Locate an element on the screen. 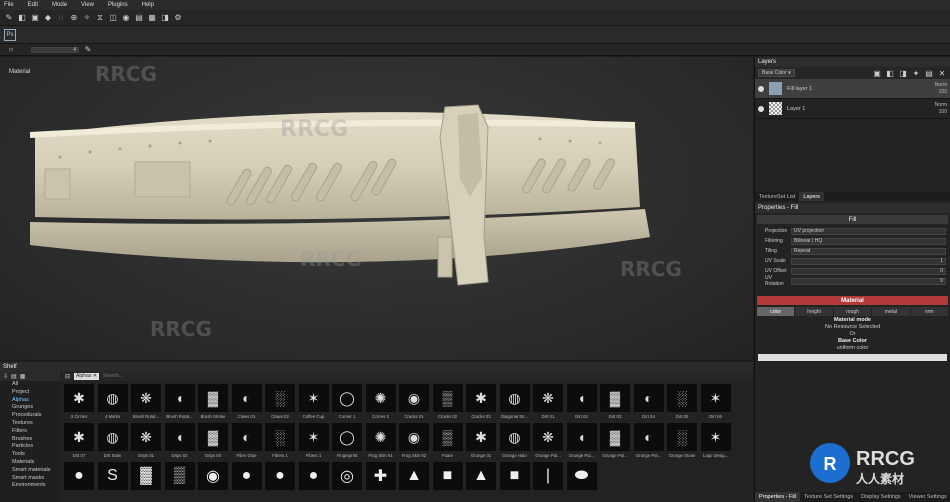 Image resolution: width=950 pixels, height=502 pixels. menu-plugins: Plugins is located at coordinates (118, 5).